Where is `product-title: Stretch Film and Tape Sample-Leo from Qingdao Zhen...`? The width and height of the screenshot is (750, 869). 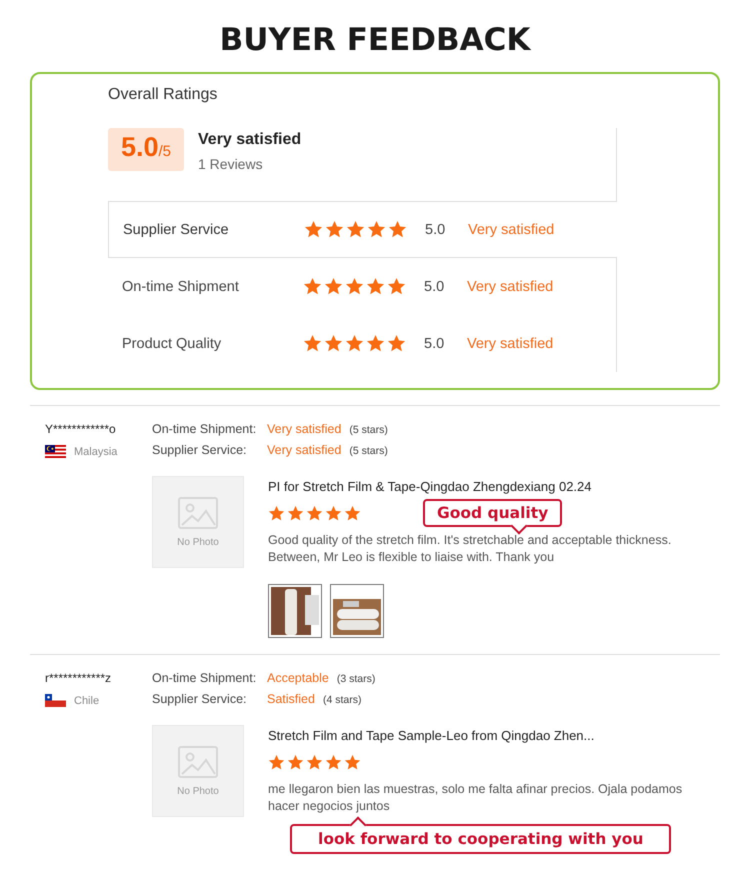 product-title: Stretch Film and Tape Sample-Leo from Qingdao Zhen... is located at coordinates (432, 735).